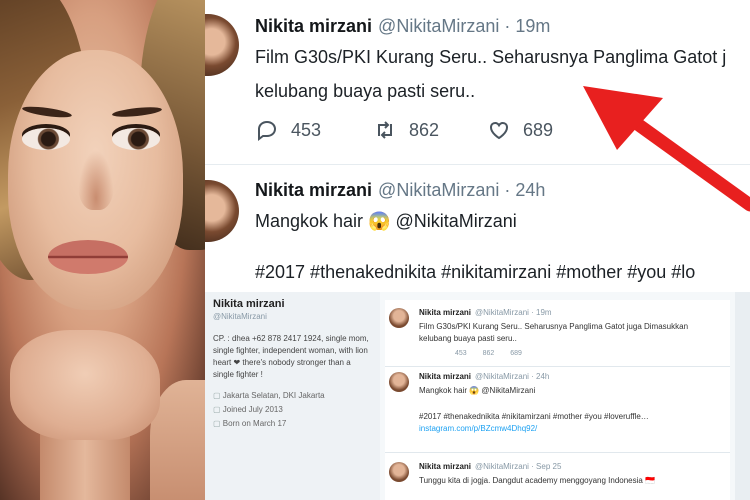 This screenshot has height=500, width=750. What do you see at coordinates (267, 130) in the screenshot?
I see `reply-icon` at bounding box center [267, 130].